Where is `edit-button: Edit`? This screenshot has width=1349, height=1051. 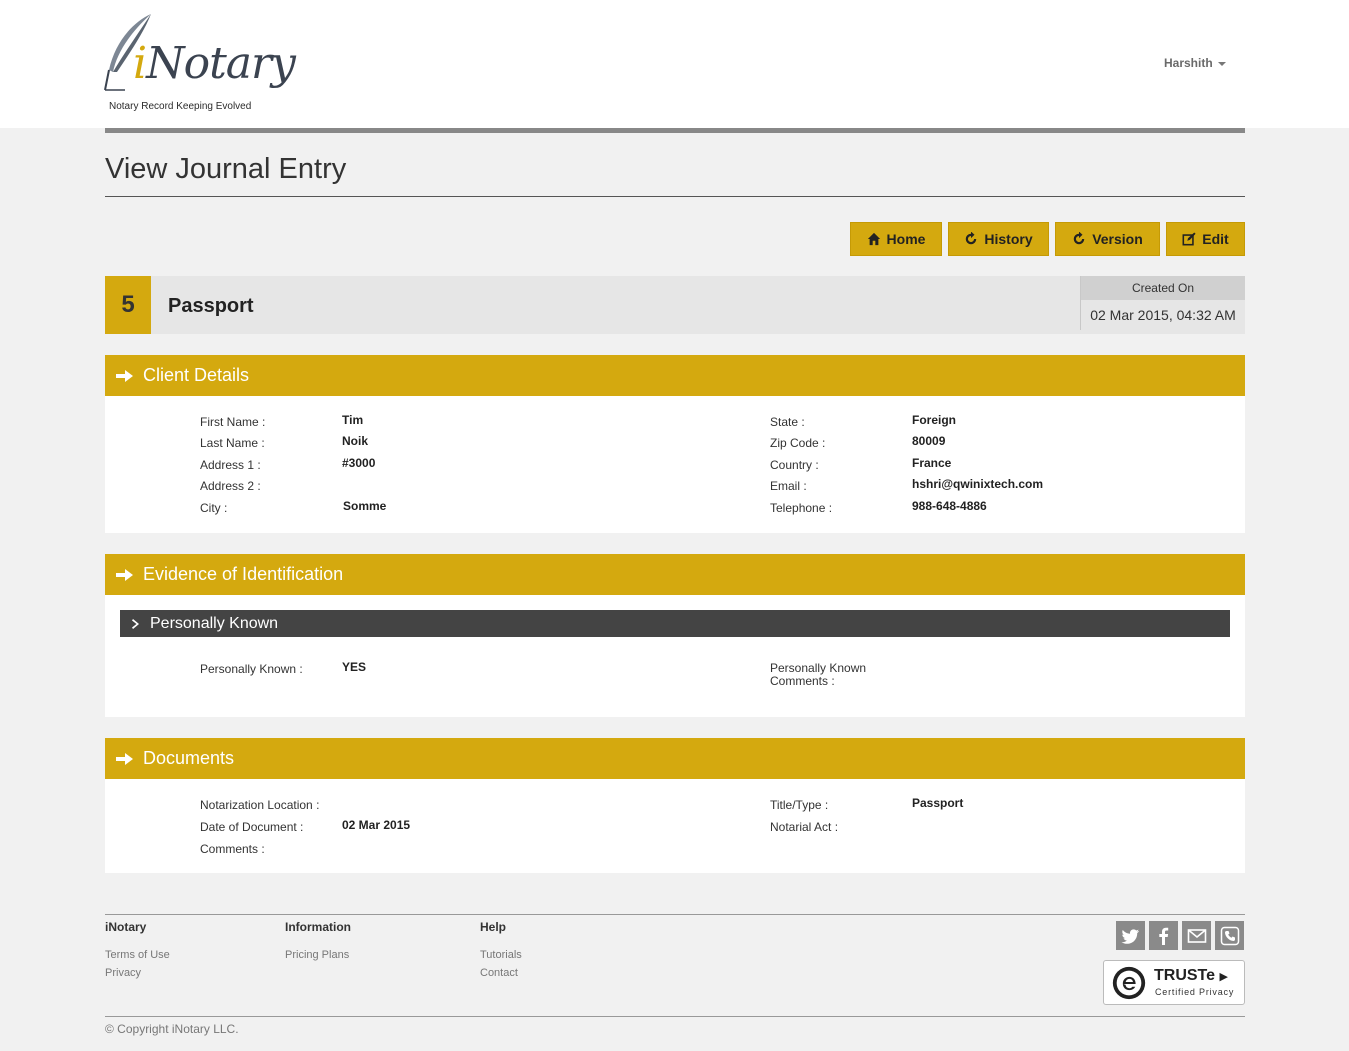 edit-button: Edit is located at coordinates (1205, 239).